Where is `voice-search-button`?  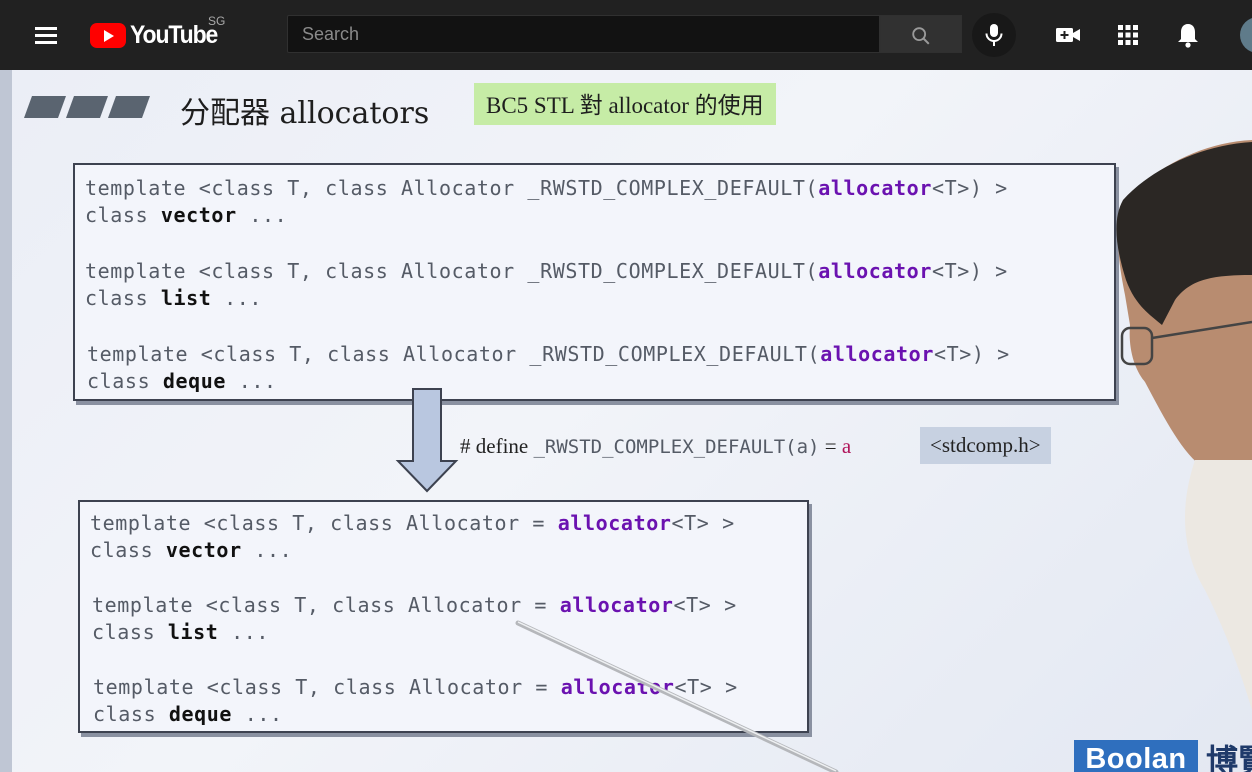 voice-search-button is located at coordinates (994, 35).